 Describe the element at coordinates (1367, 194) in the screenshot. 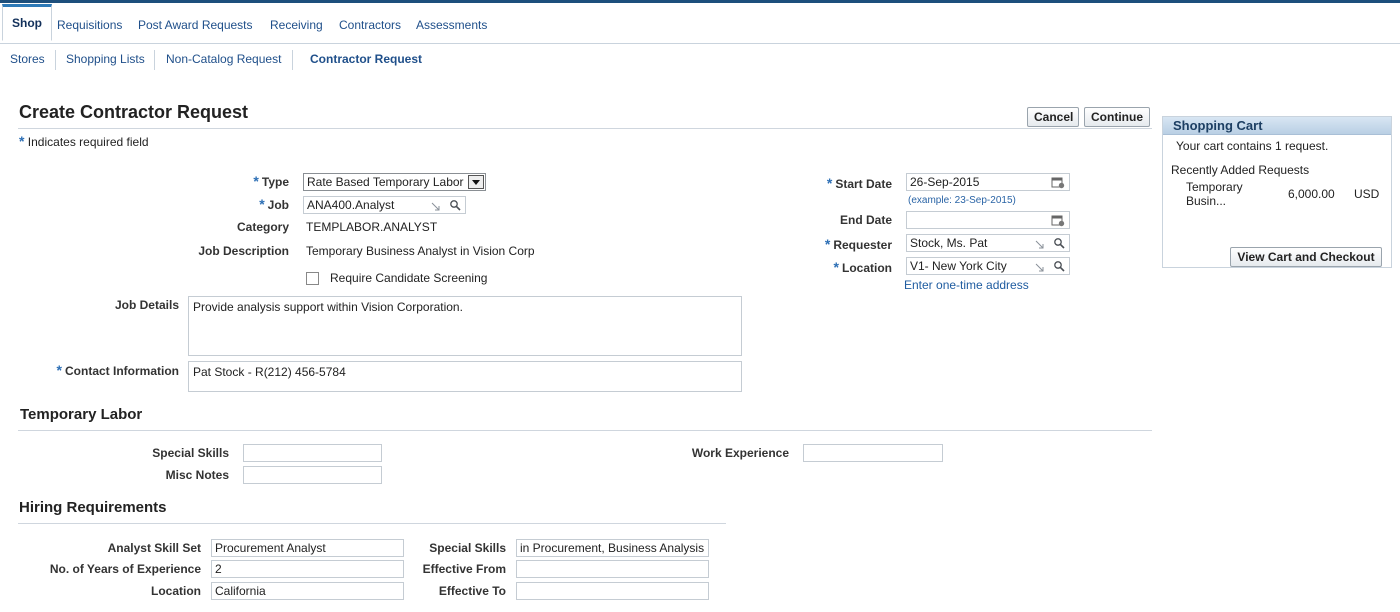

I see `cart-item-currency: USD` at that location.